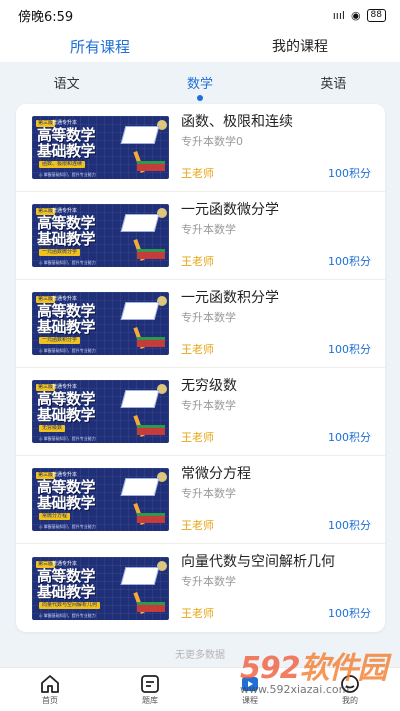  Describe the element at coordinates (300, 46) in the screenshot. I see `tab-my-courses: 我的课程` at that location.